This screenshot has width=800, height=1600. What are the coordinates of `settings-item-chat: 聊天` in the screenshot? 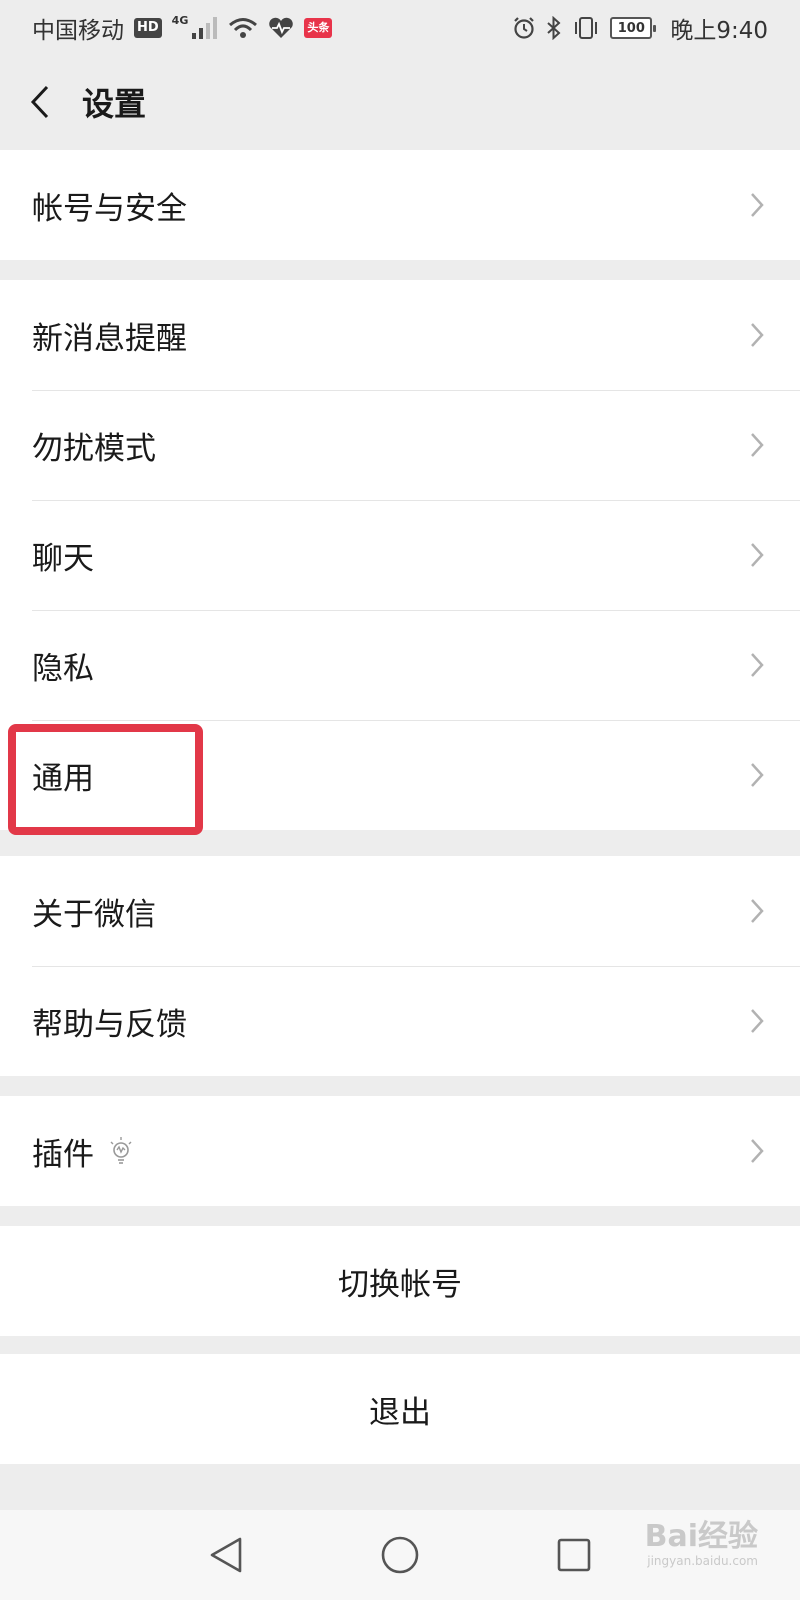 It's located at (400, 555).